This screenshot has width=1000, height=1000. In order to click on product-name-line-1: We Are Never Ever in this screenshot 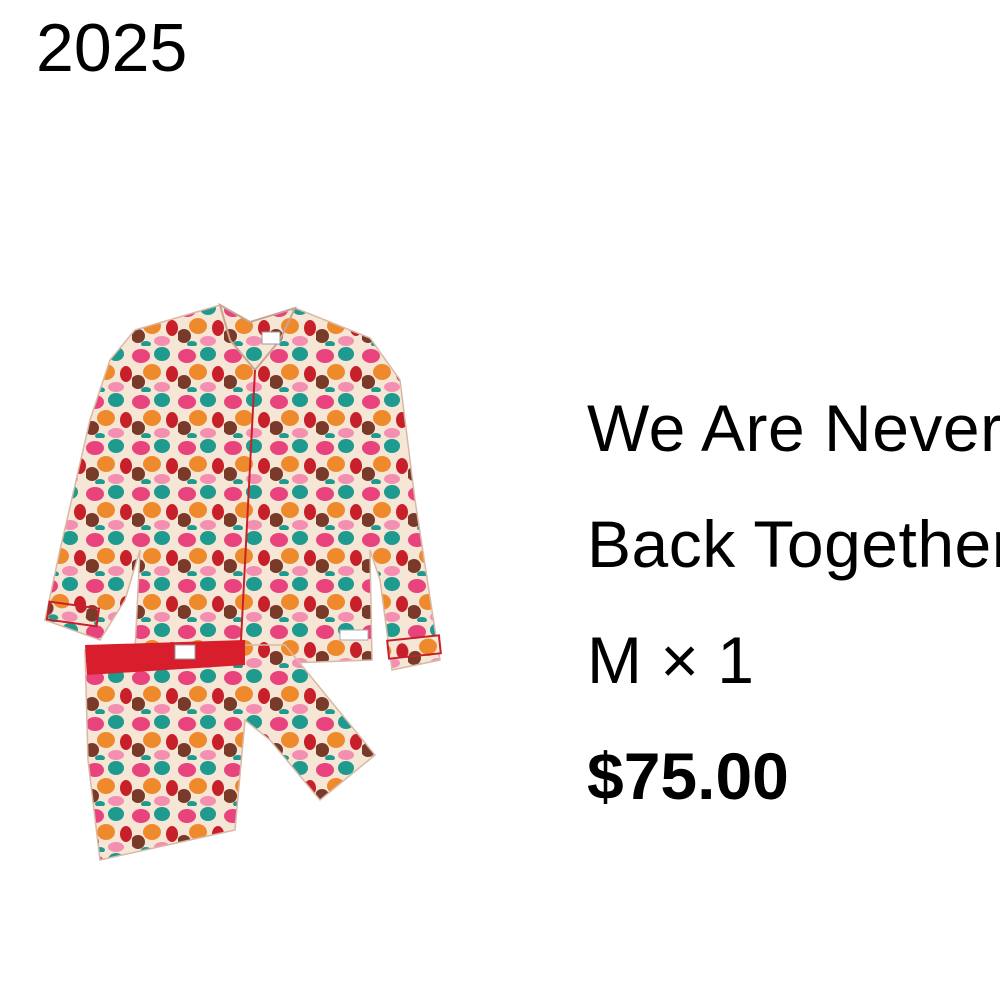, I will do `click(793, 428)`.